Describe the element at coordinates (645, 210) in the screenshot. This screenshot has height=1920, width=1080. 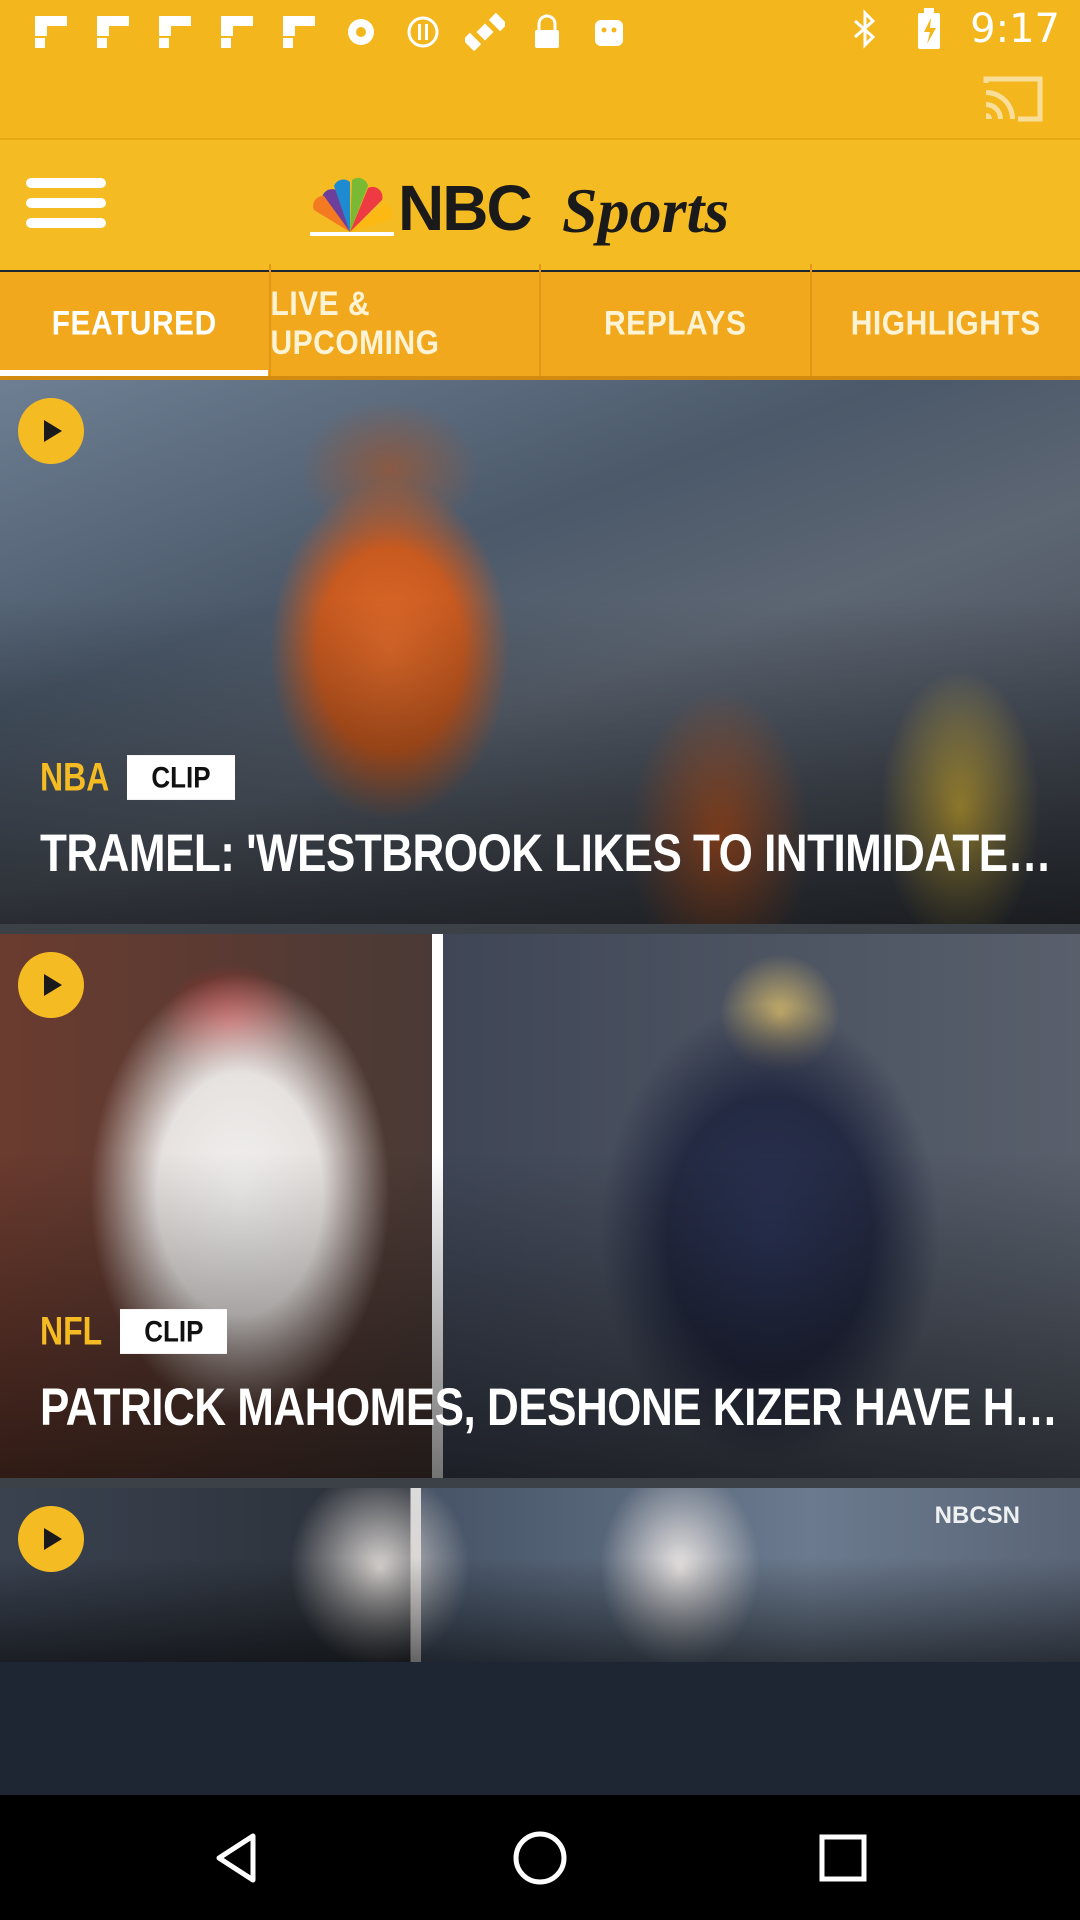
I see `svg-text: Sports` at that location.